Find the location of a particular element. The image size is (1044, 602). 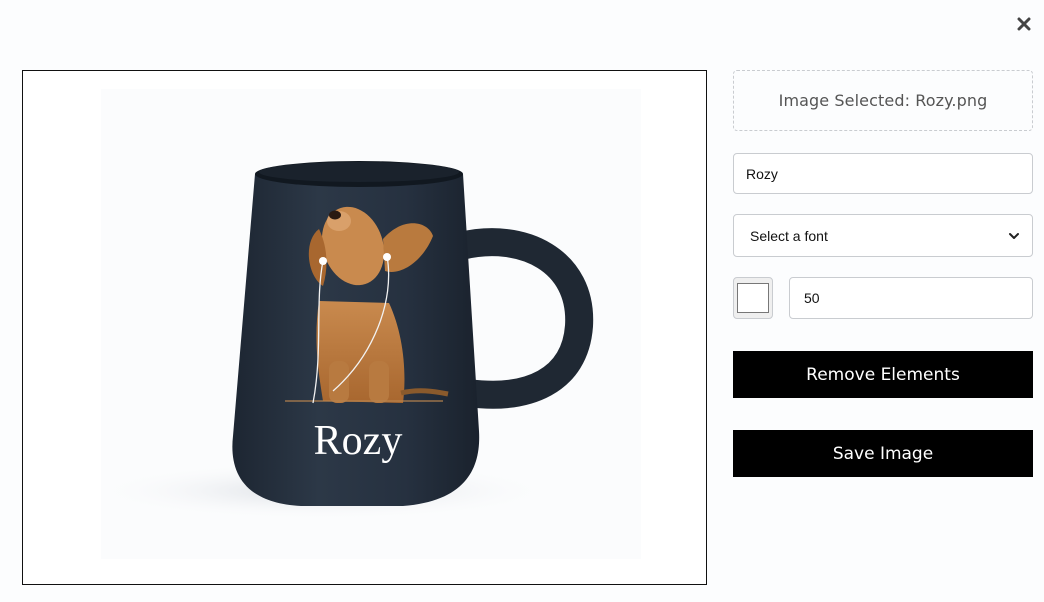

custom-text-input is located at coordinates (883, 173).